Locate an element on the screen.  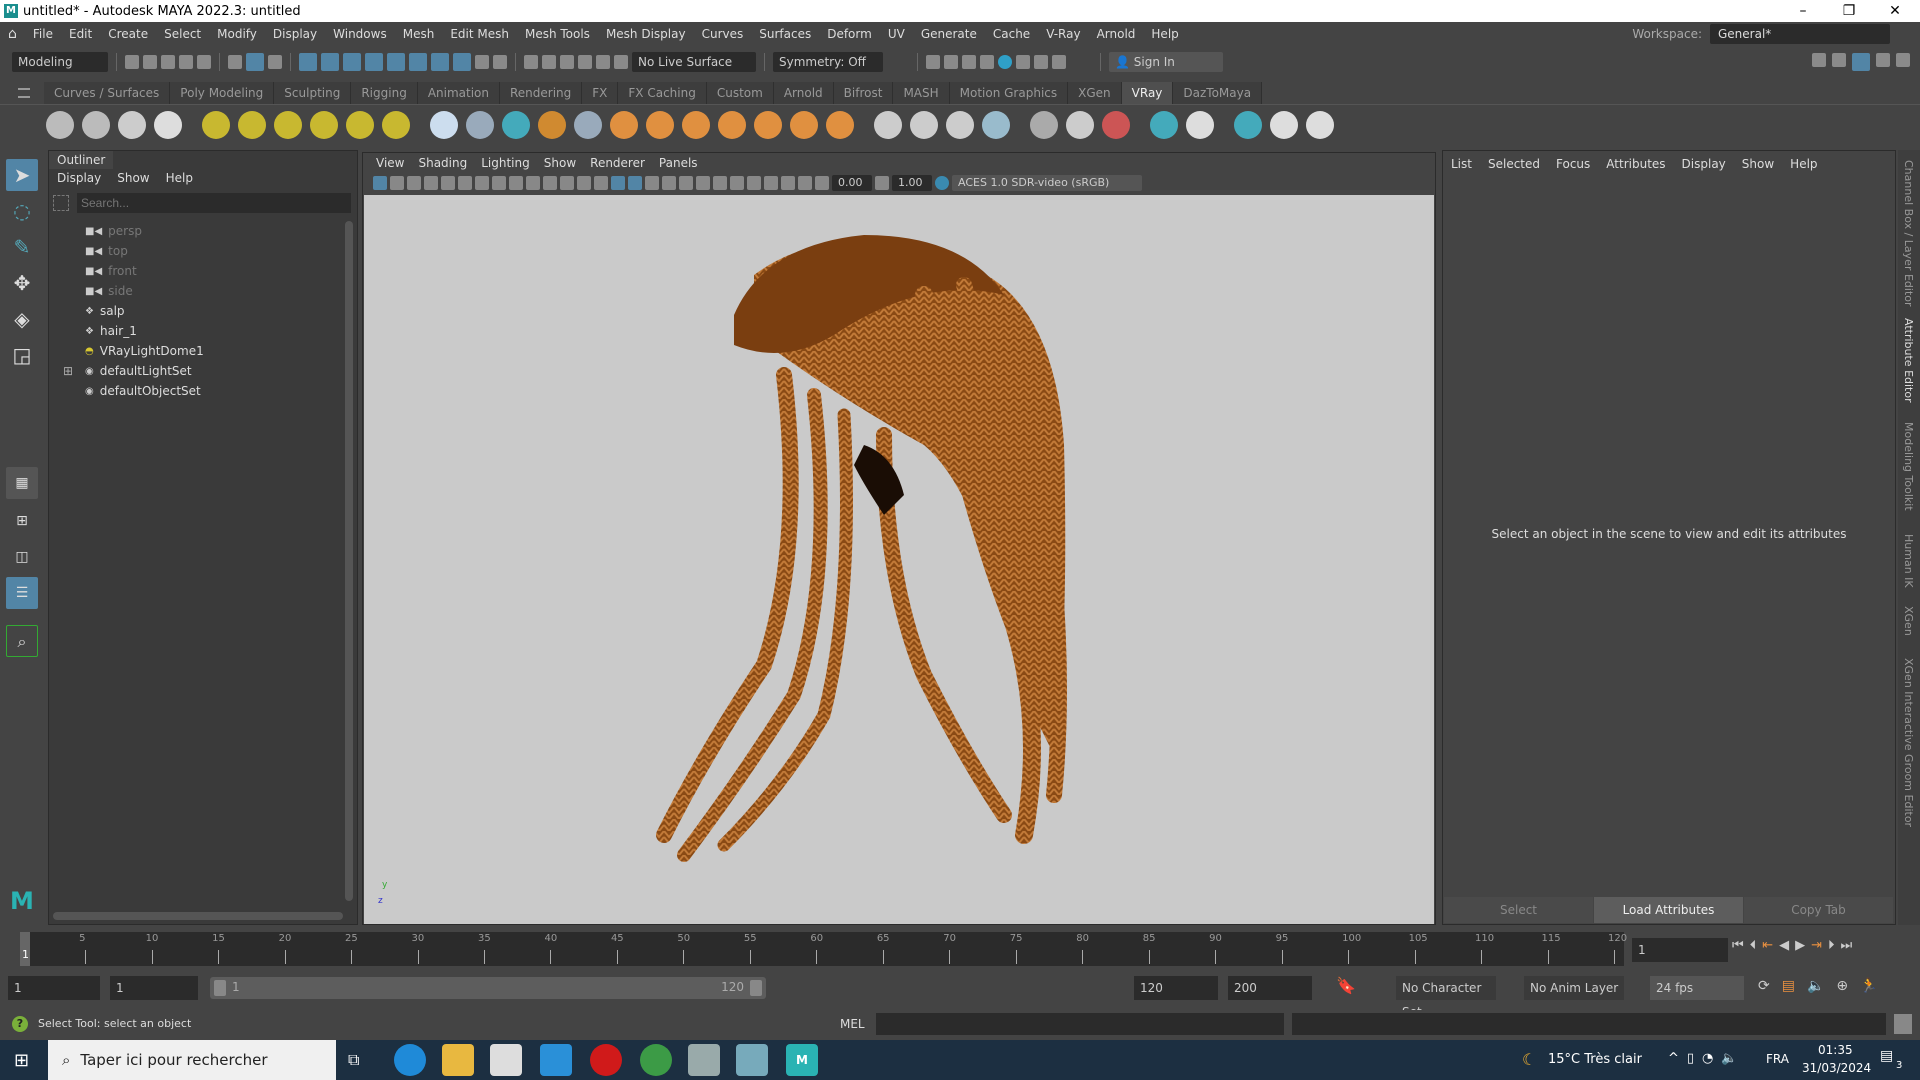
cache-playback-icon: ▤ is located at coordinates (1788, 986).